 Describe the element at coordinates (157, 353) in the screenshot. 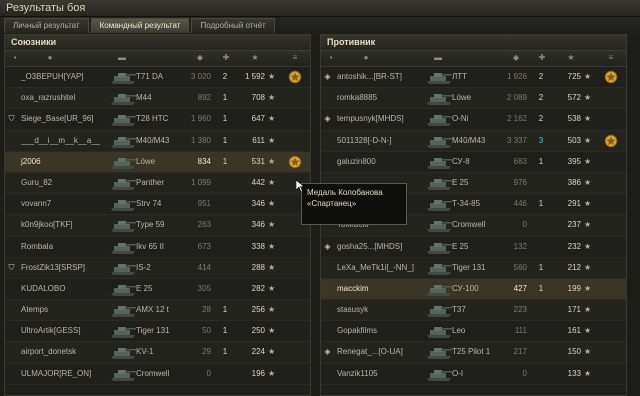

I see `player-row: airport_donetsk KV-1 29 1 224 ★` at that location.